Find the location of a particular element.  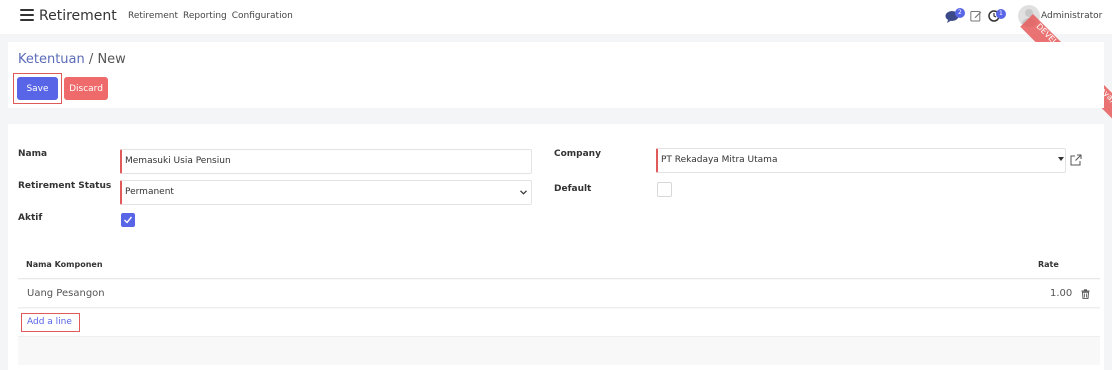

breadcrumb-parent: Ketentuan is located at coordinates (51, 59).